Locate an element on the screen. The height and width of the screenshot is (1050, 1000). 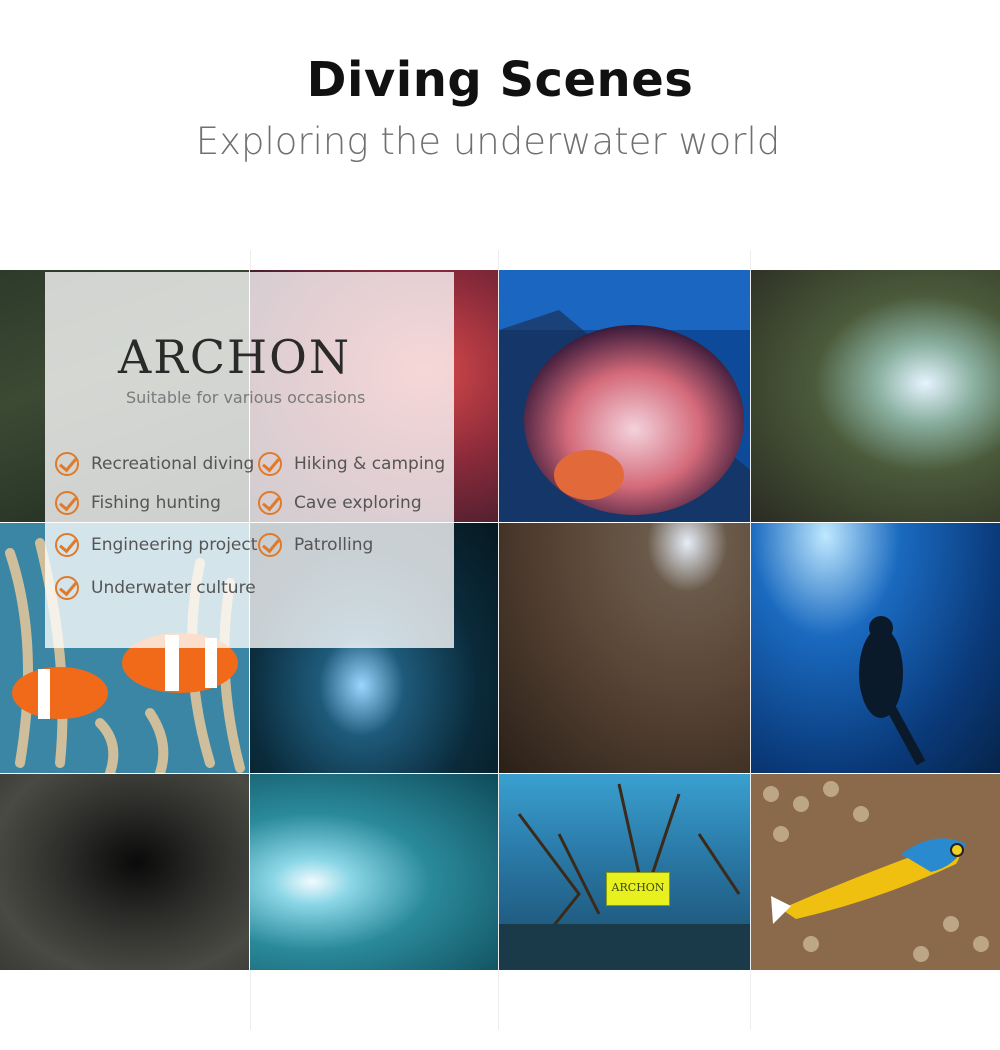
use-item: Cave exploring is located at coordinates (340, 503).